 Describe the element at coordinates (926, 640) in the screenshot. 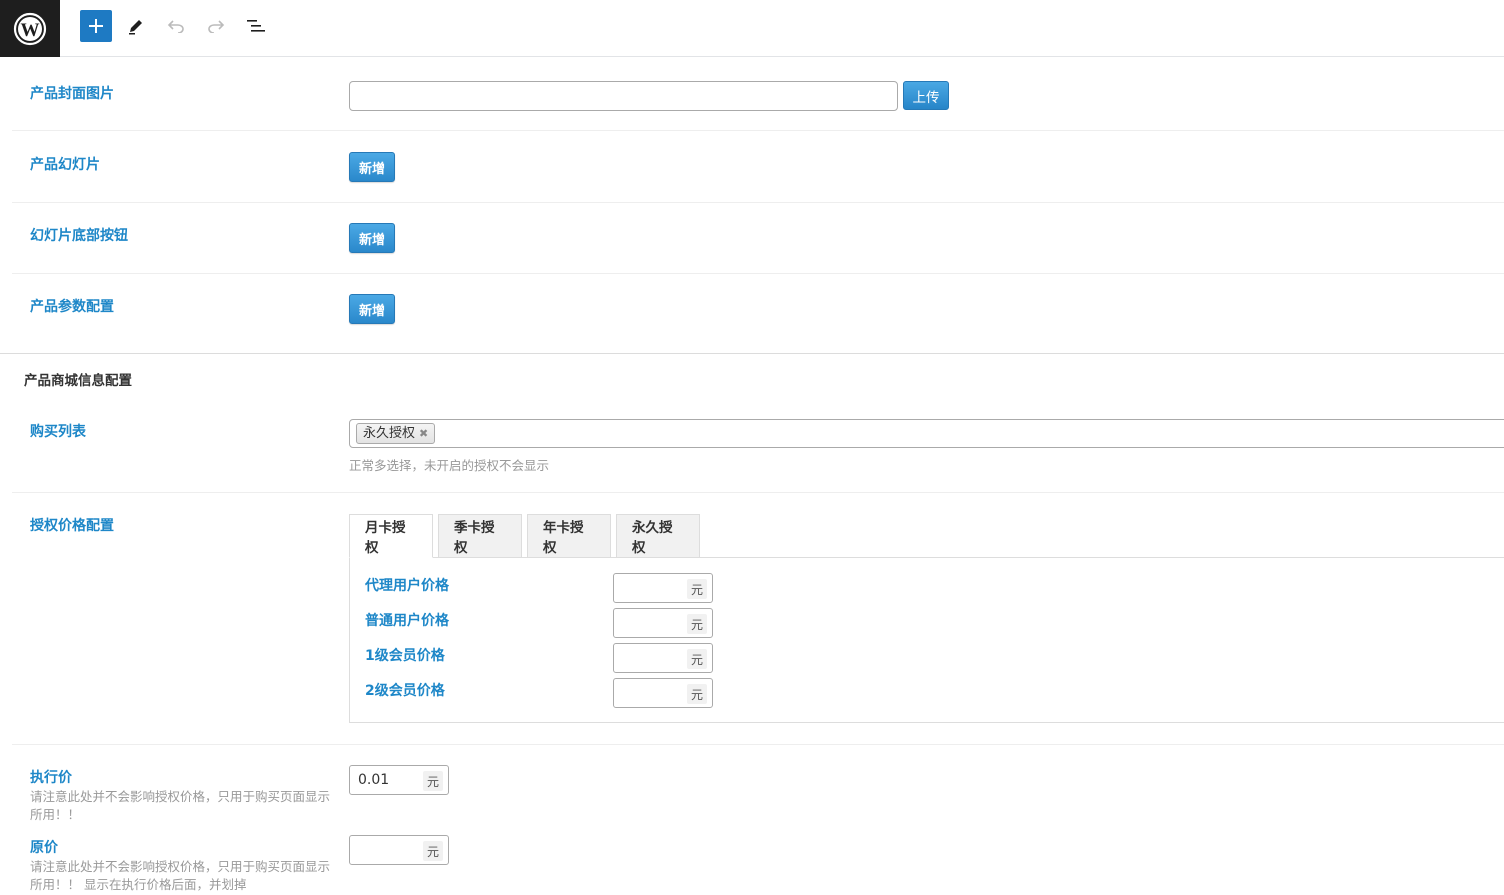

I see `license-tabs-panel` at that location.